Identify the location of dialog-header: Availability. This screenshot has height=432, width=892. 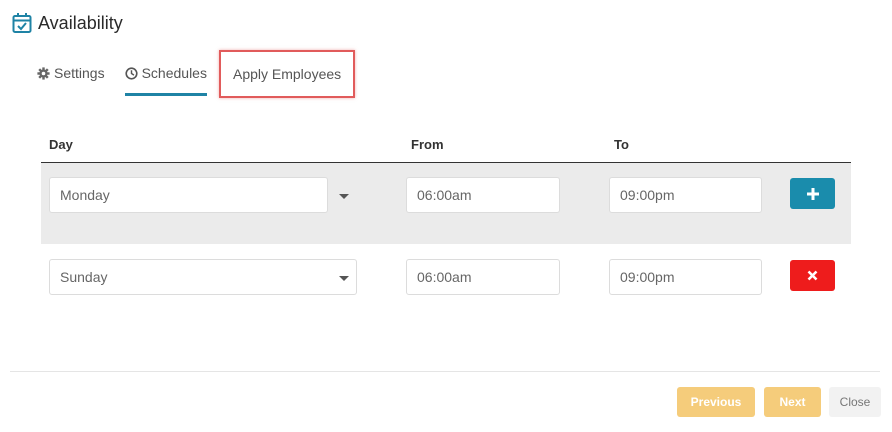
(67, 23).